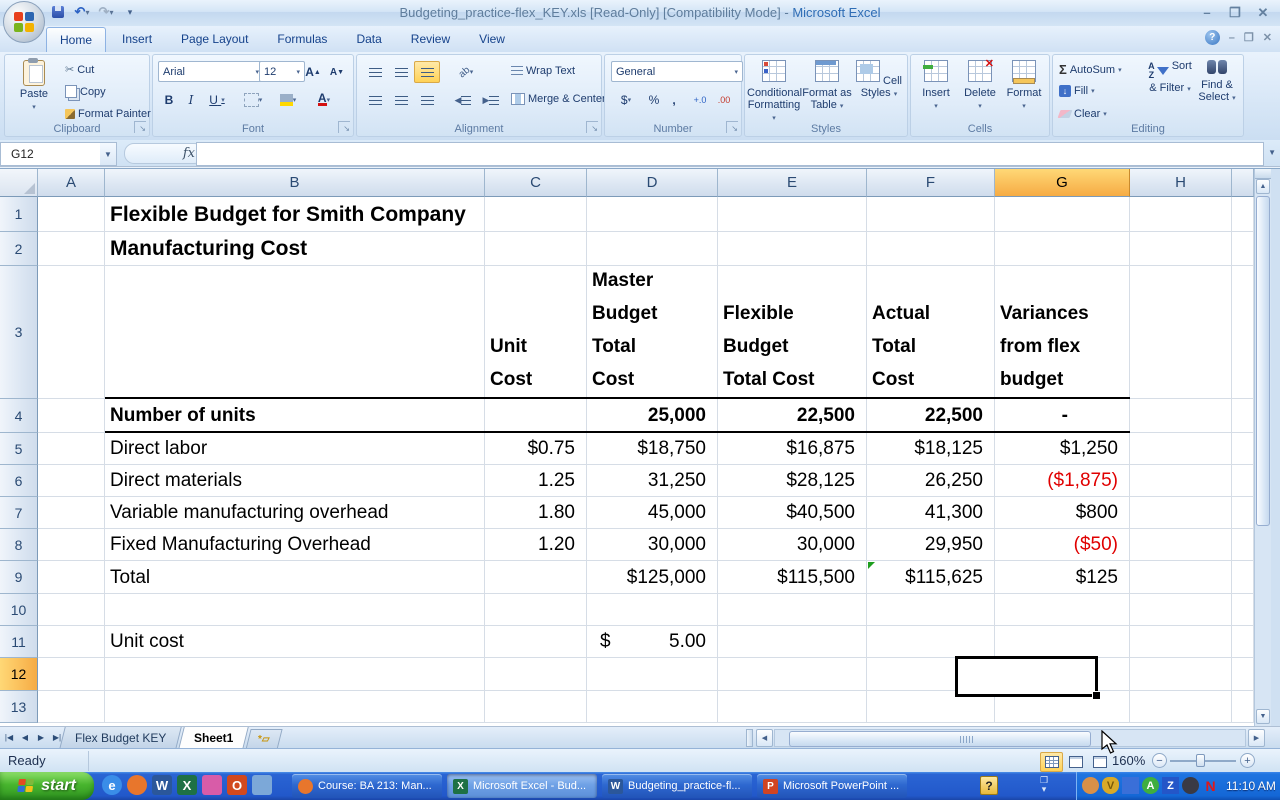  I want to click on cell-B1: Flexible Budget for Smith Company, so click(288, 214).